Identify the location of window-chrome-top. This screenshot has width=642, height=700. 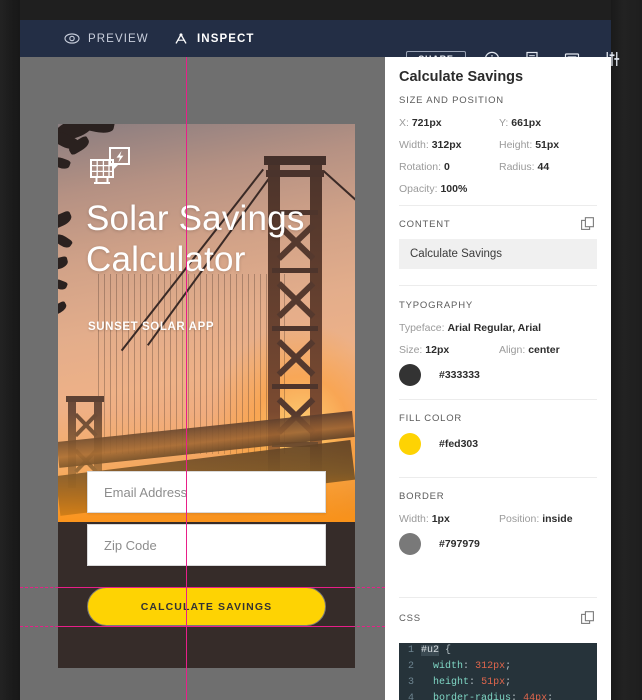
(321, 10).